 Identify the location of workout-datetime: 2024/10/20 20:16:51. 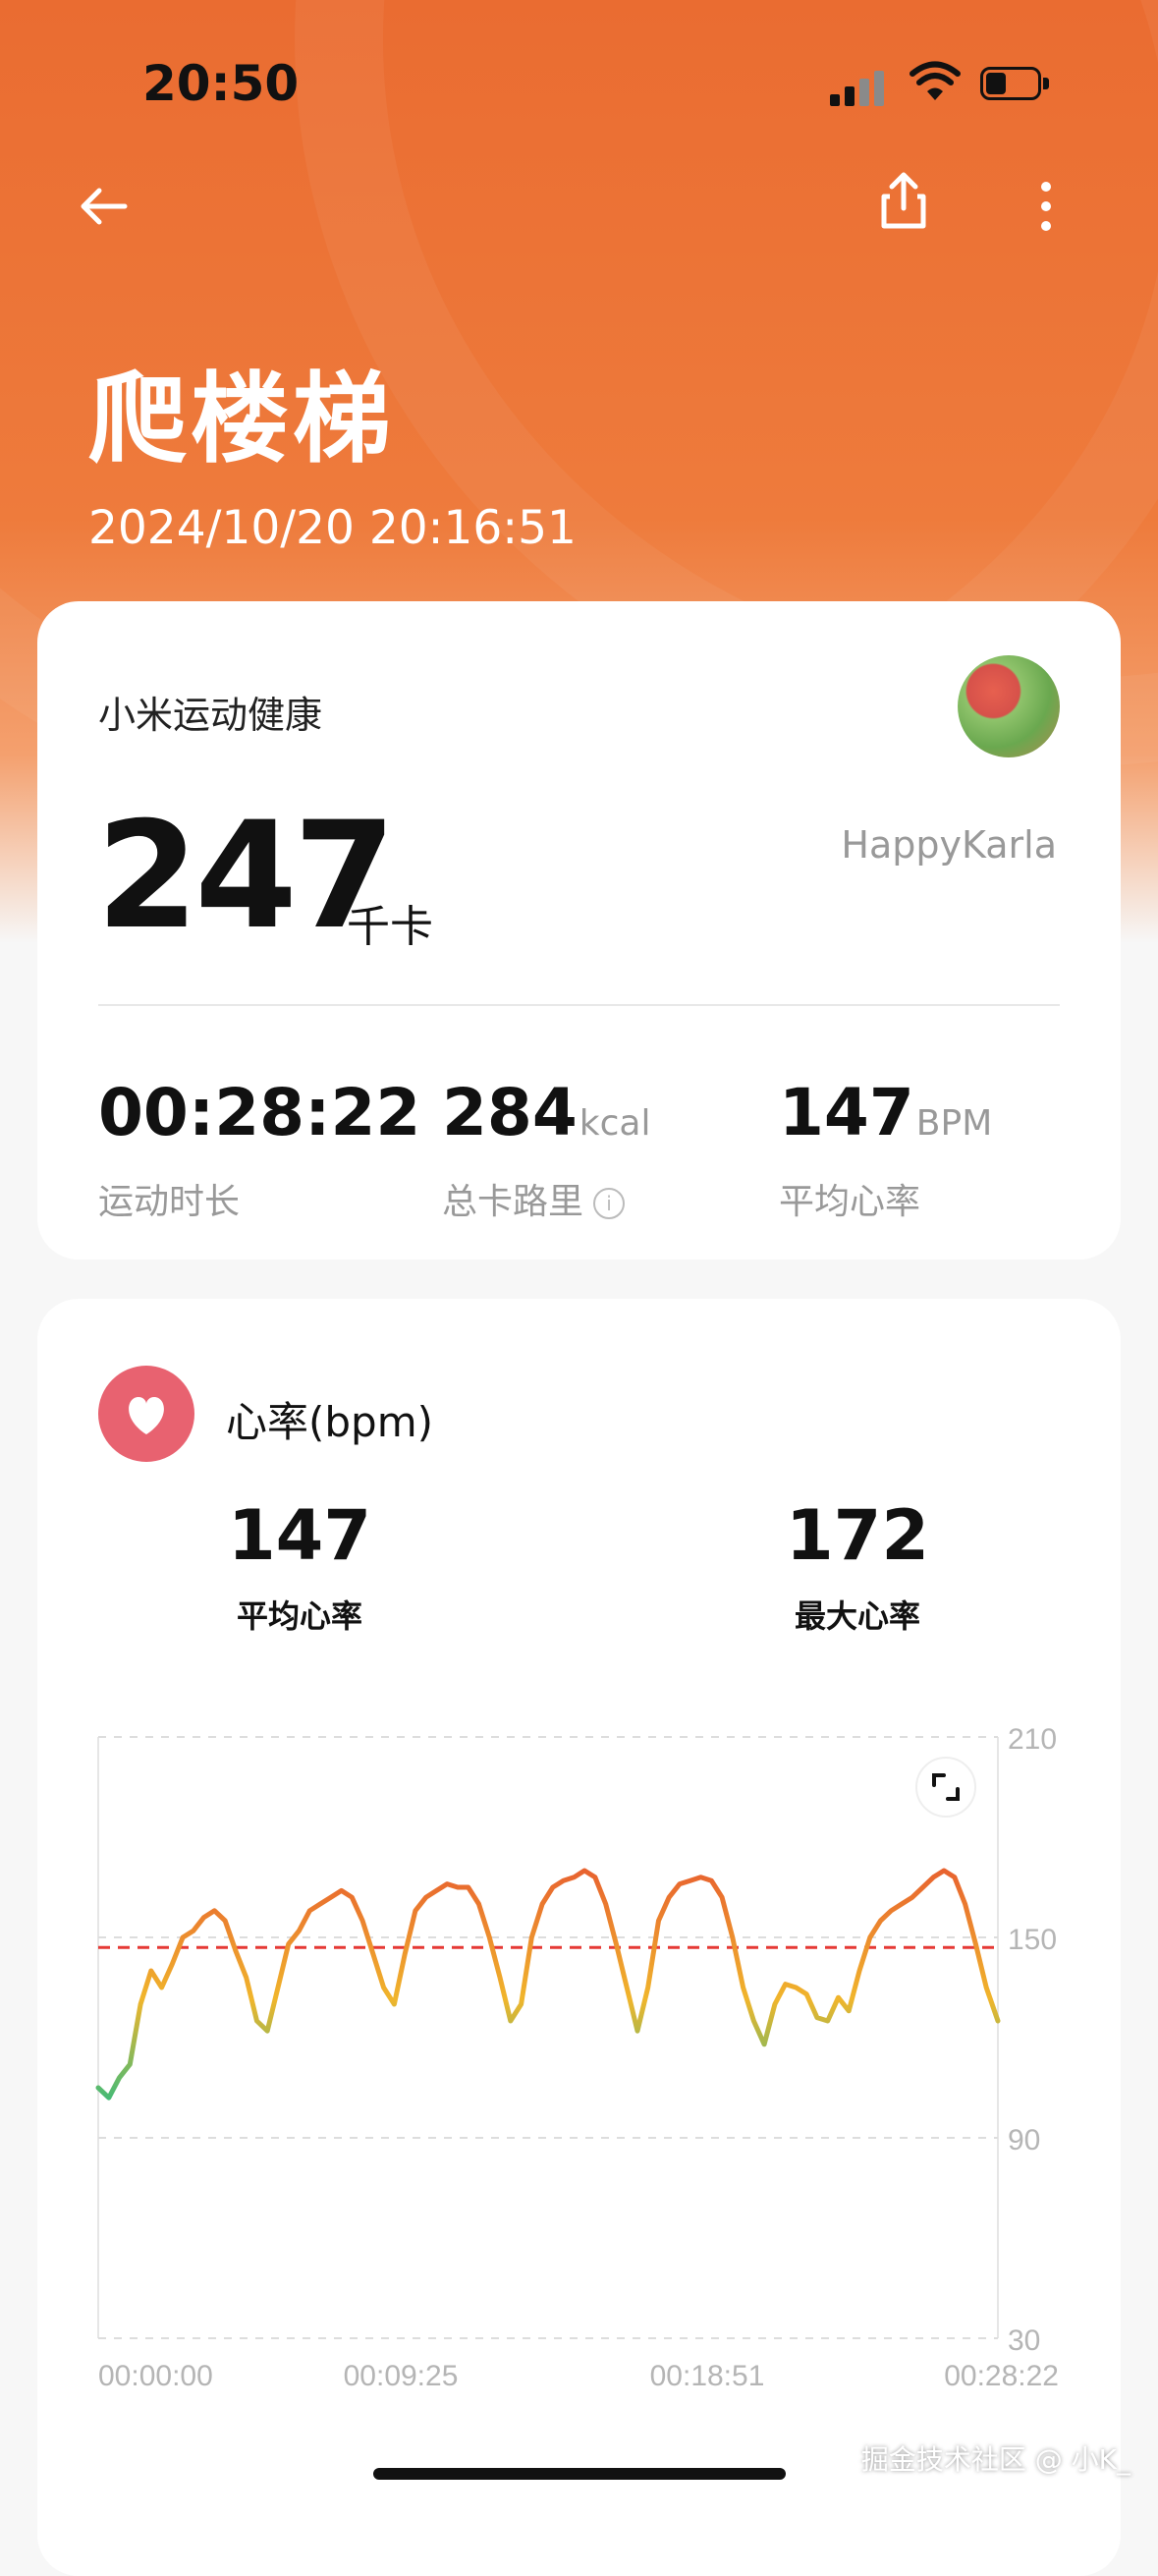
(333, 528).